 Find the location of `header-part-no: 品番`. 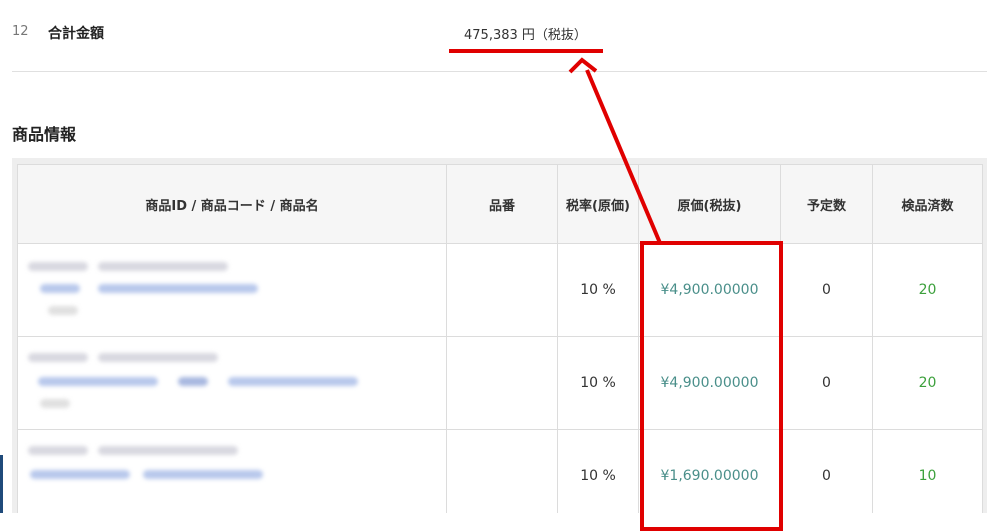

header-part-no: 品番 is located at coordinates (502, 204).